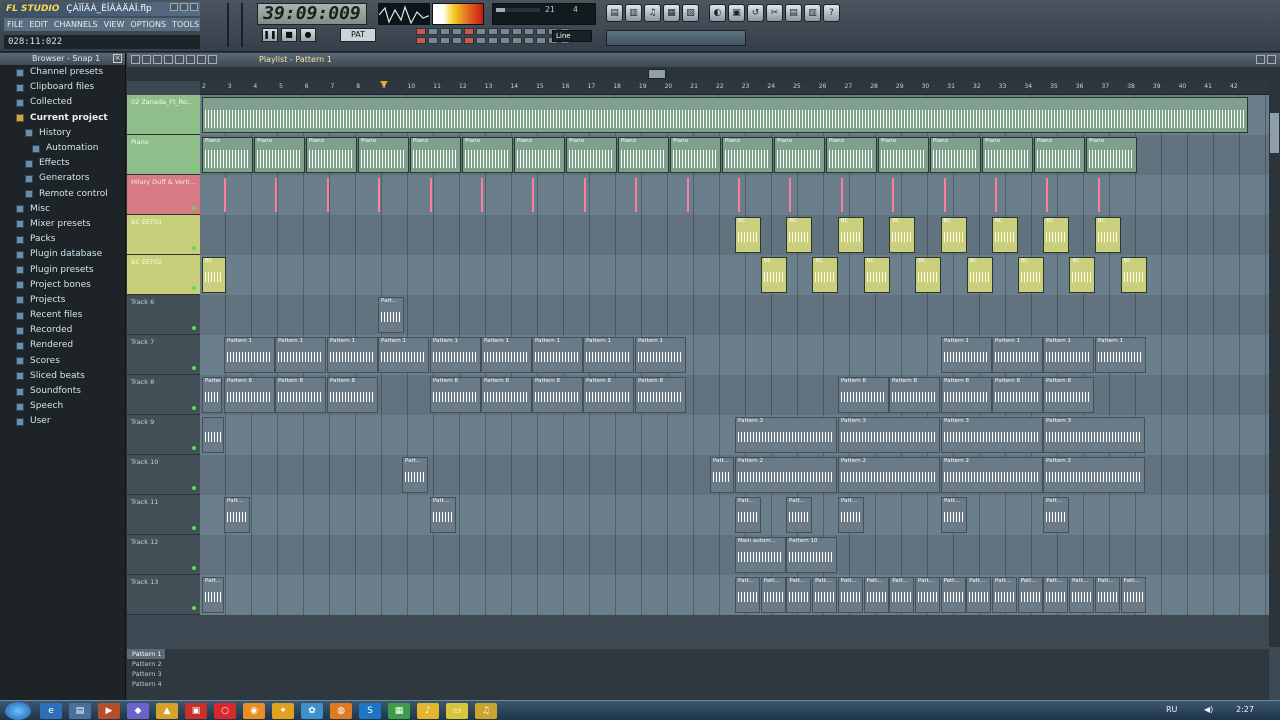  What do you see at coordinates (163, 315) in the screenshot?
I see `track-header: Track 6` at bounding box center [163, 315].